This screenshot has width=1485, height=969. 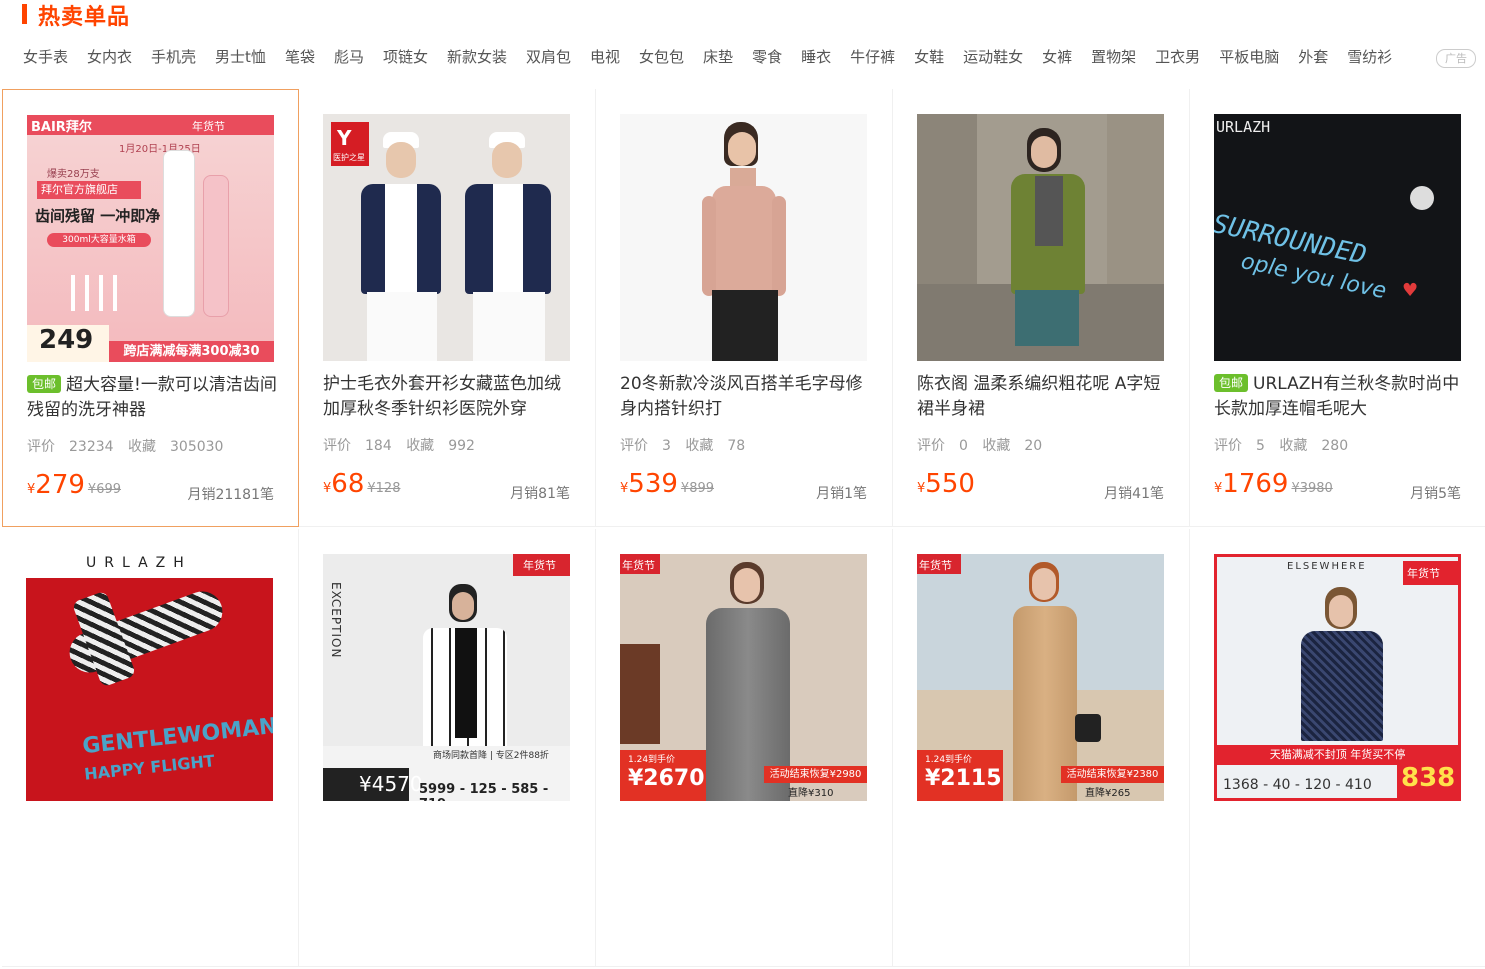 I want to click on product-title: 包邮 URLAZH有兰秋冬款时尚中长款加厚连帽毛呢大, so click(x=1339, y=397).